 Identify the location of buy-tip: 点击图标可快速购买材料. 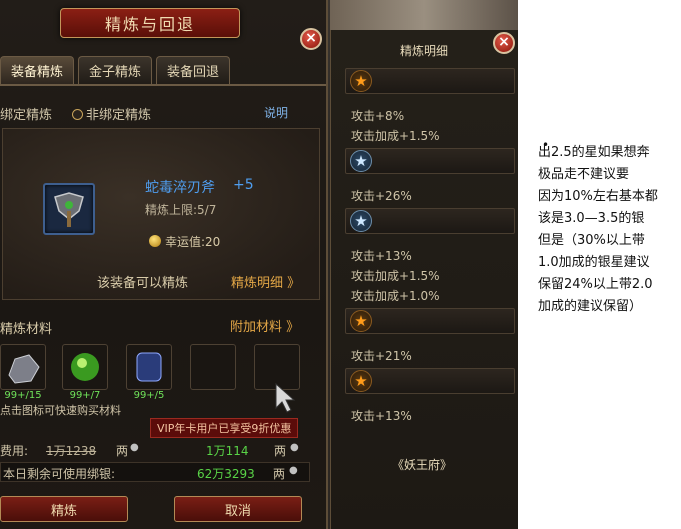
(60, 410).